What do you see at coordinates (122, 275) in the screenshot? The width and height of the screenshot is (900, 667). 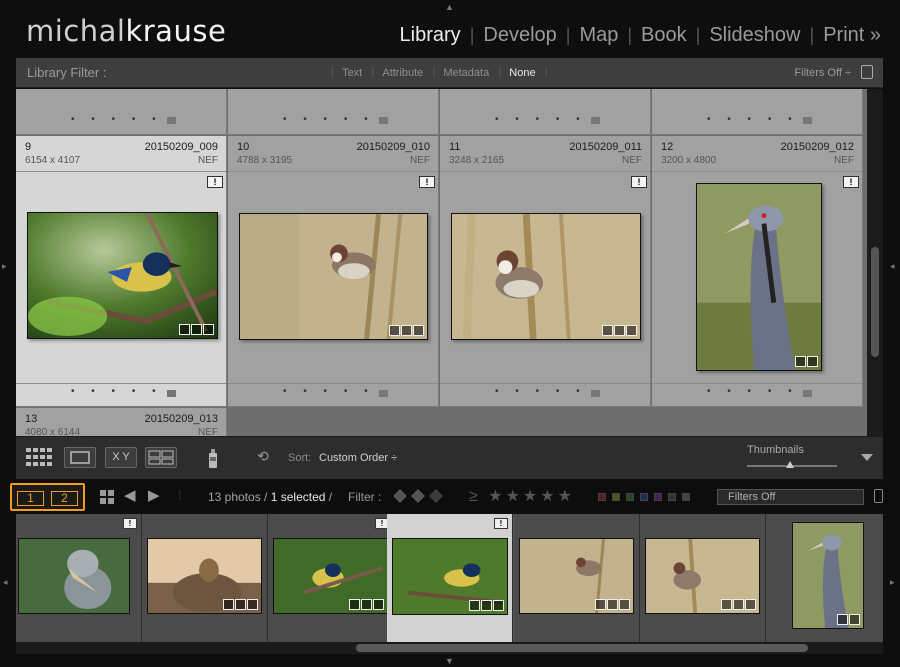 I see `thumbnail-blue-bird` at bounding box center [122, 275].